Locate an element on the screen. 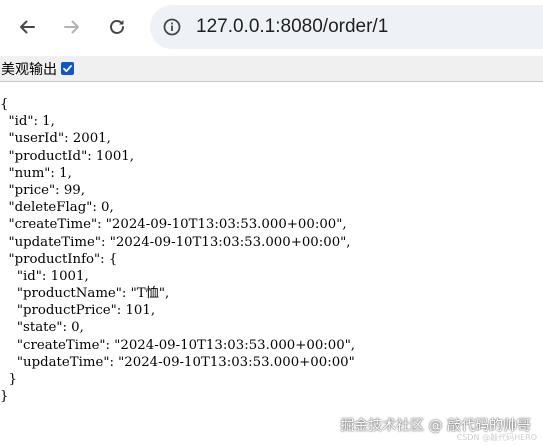 The image size is (543, 445). address-bar: 127.0.0.1:8080/order/1 is located at coordinates (346, 27).